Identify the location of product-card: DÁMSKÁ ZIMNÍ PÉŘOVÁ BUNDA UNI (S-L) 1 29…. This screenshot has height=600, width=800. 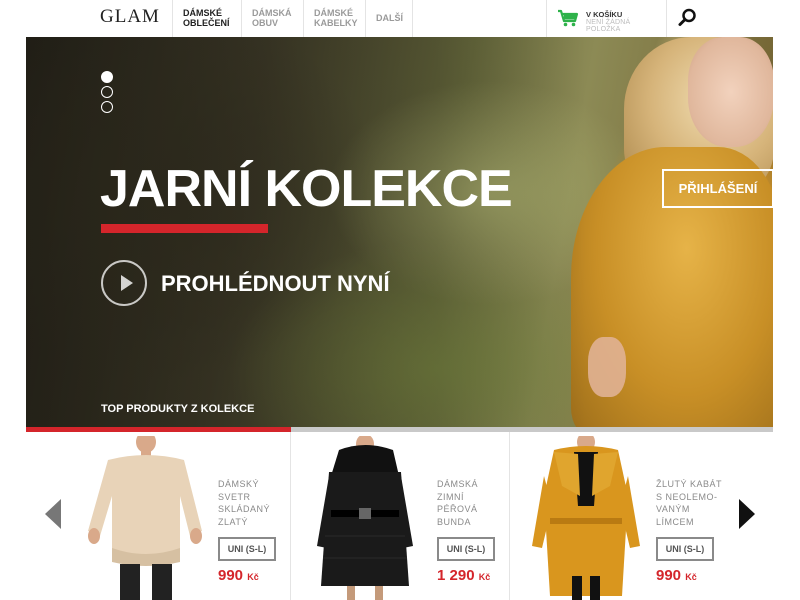
(400, 516).